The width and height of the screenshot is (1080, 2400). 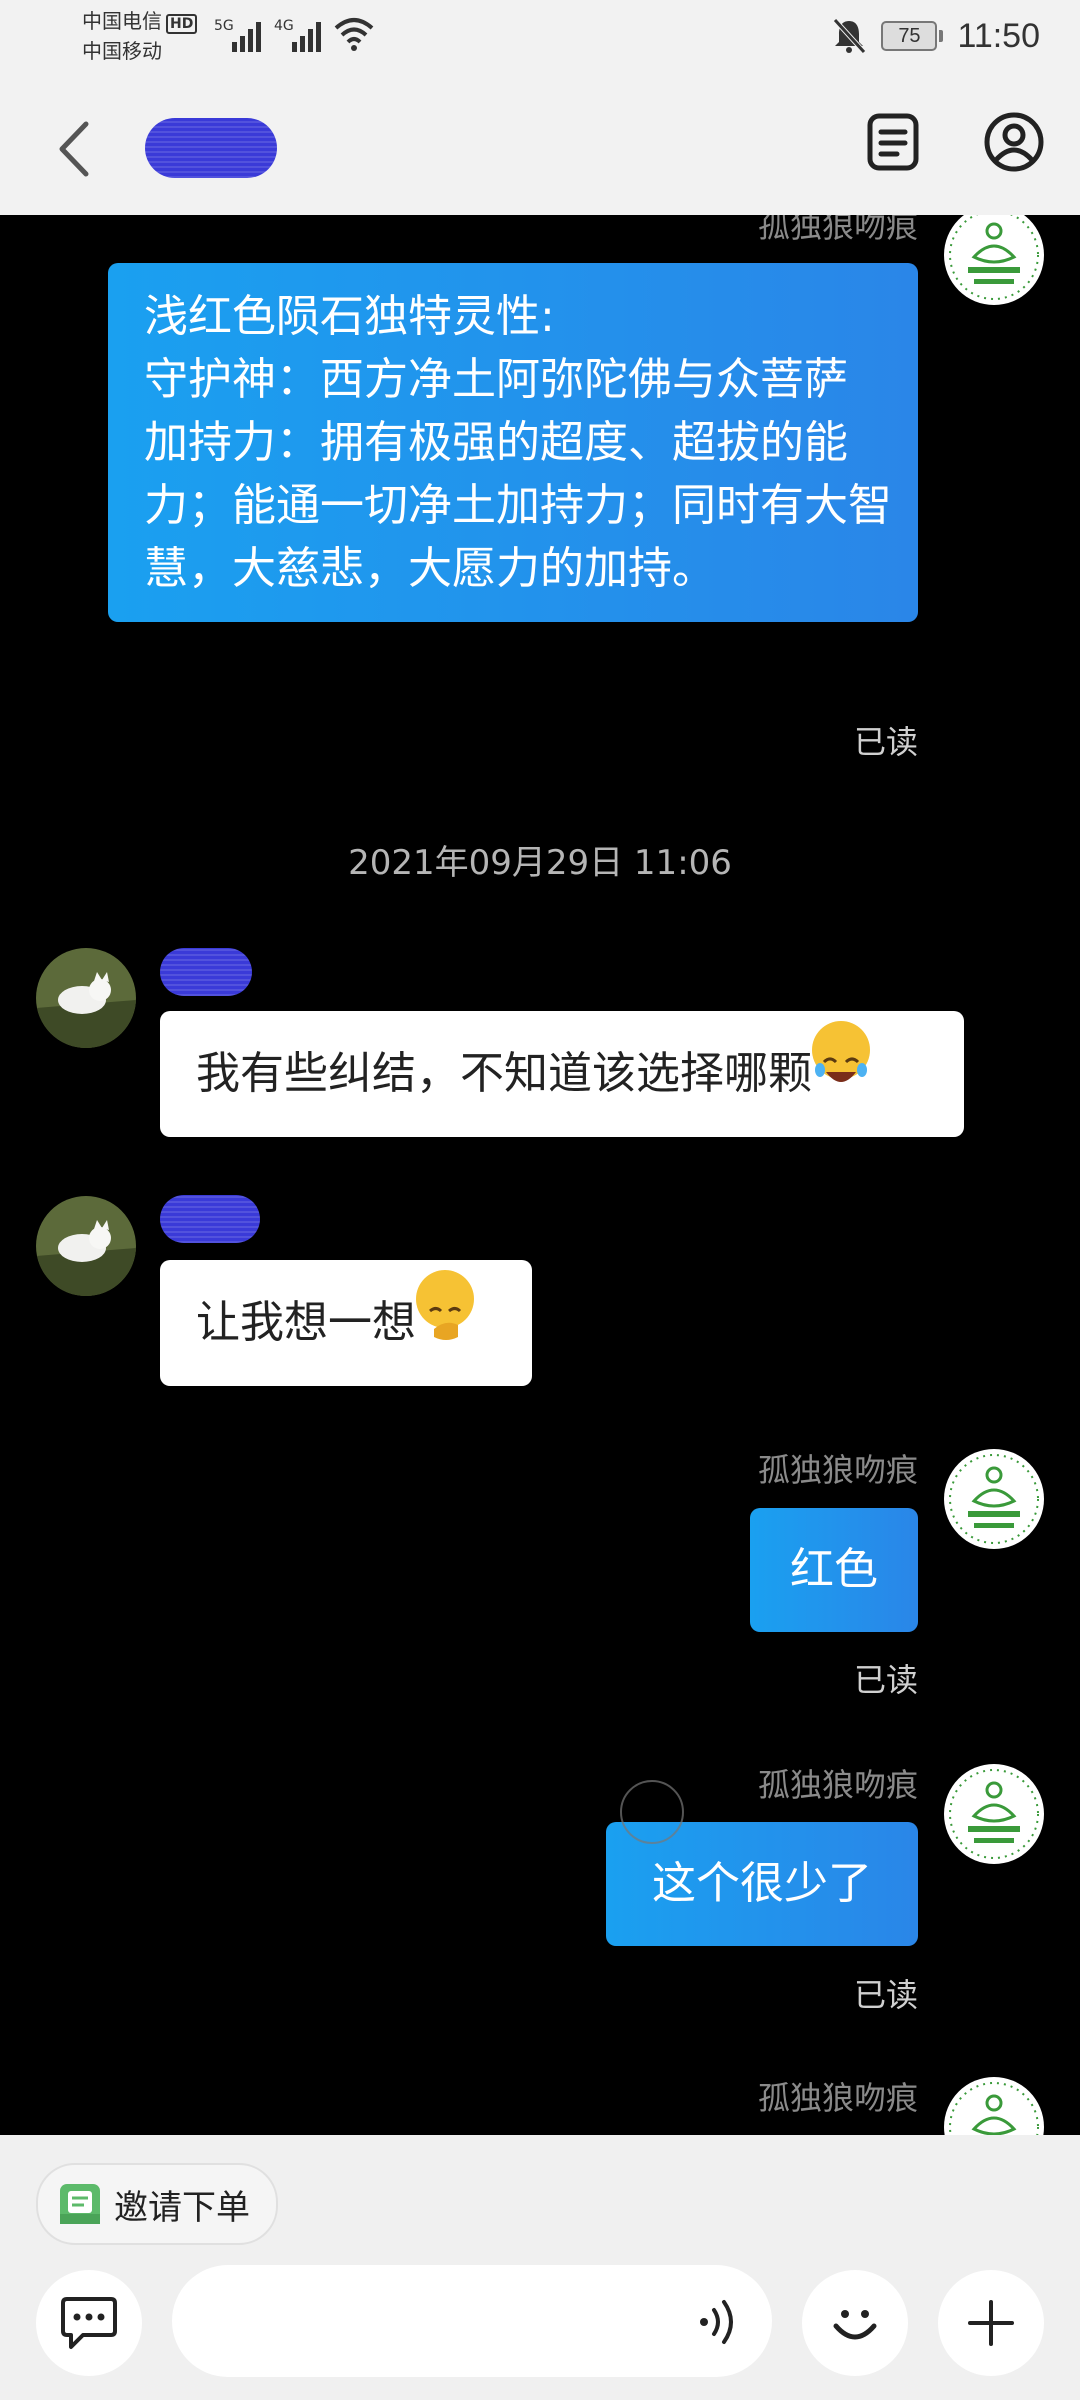 What do you see at coordinates (284, 26) in the screenshot?
I see `network-type-2: 4G` at bounding box center [284, 26].